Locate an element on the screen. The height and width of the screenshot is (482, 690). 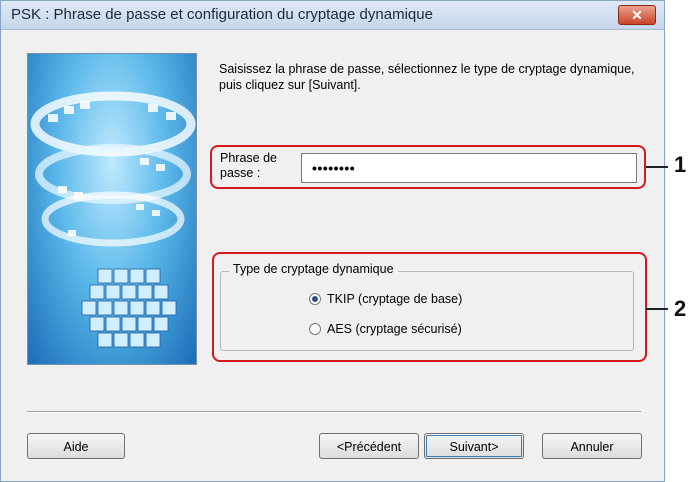
radio-aes: AES (cryptage sécurisé) is located at coordinates (385, 329).